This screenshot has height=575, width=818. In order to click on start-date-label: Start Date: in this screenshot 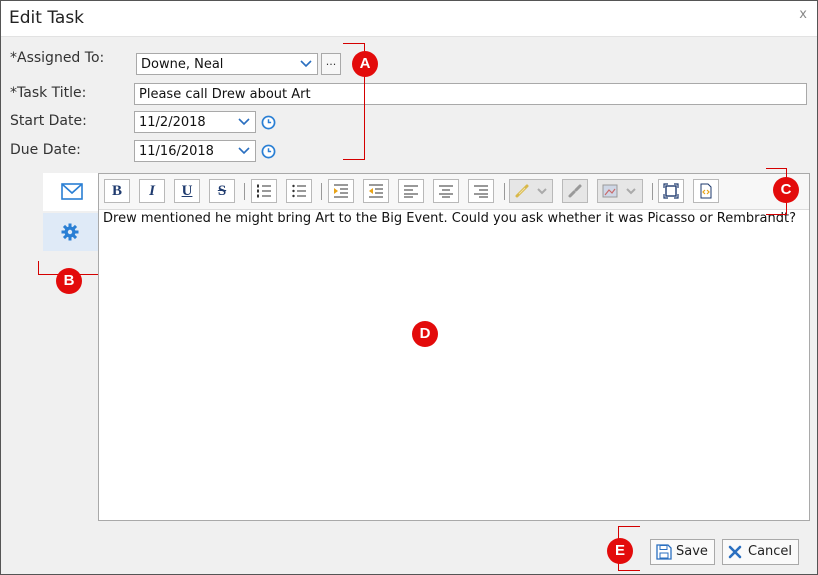, I will do `click(48, 121)`.